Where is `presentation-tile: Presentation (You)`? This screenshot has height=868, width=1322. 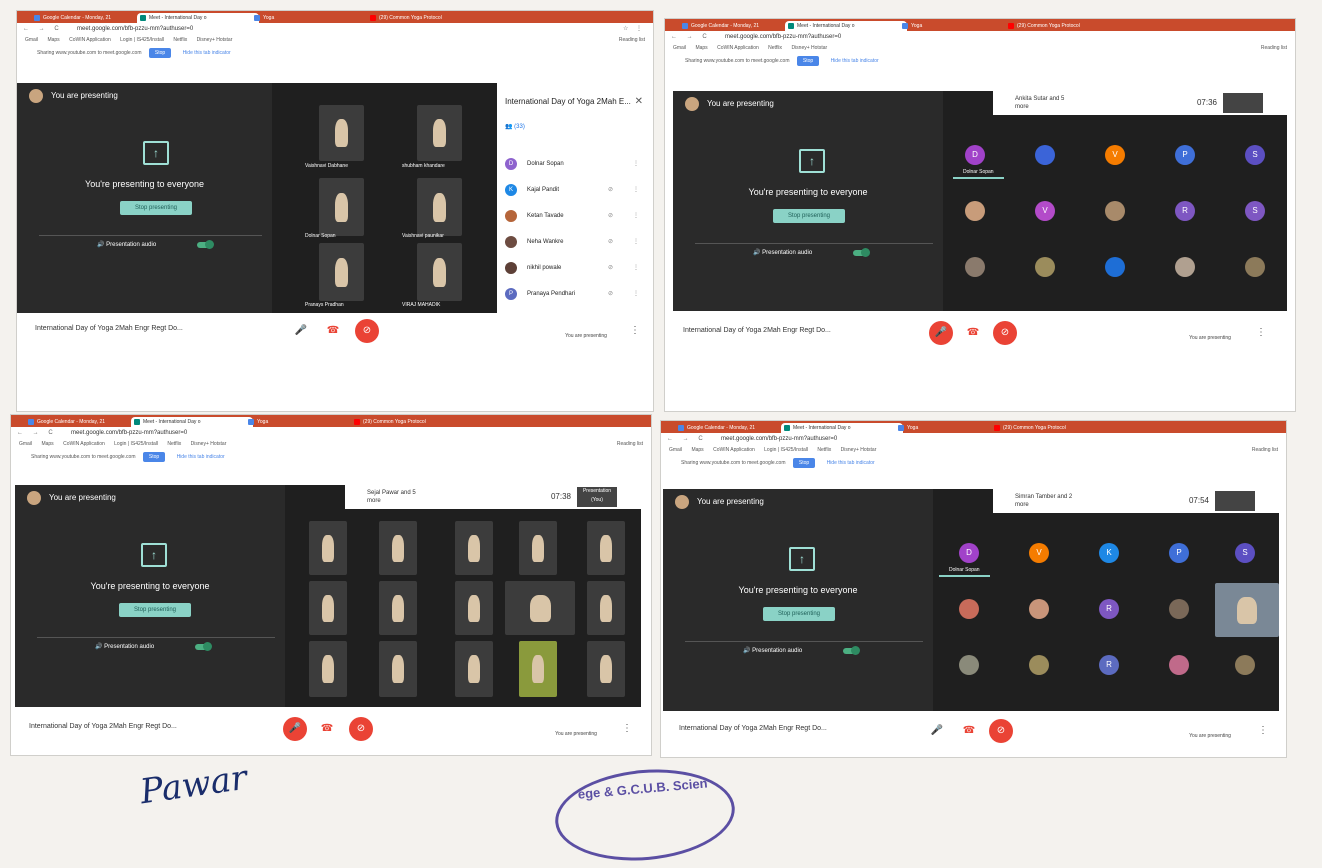
presentation-tile: Presentation (You) is located at coordinates (597, 497).